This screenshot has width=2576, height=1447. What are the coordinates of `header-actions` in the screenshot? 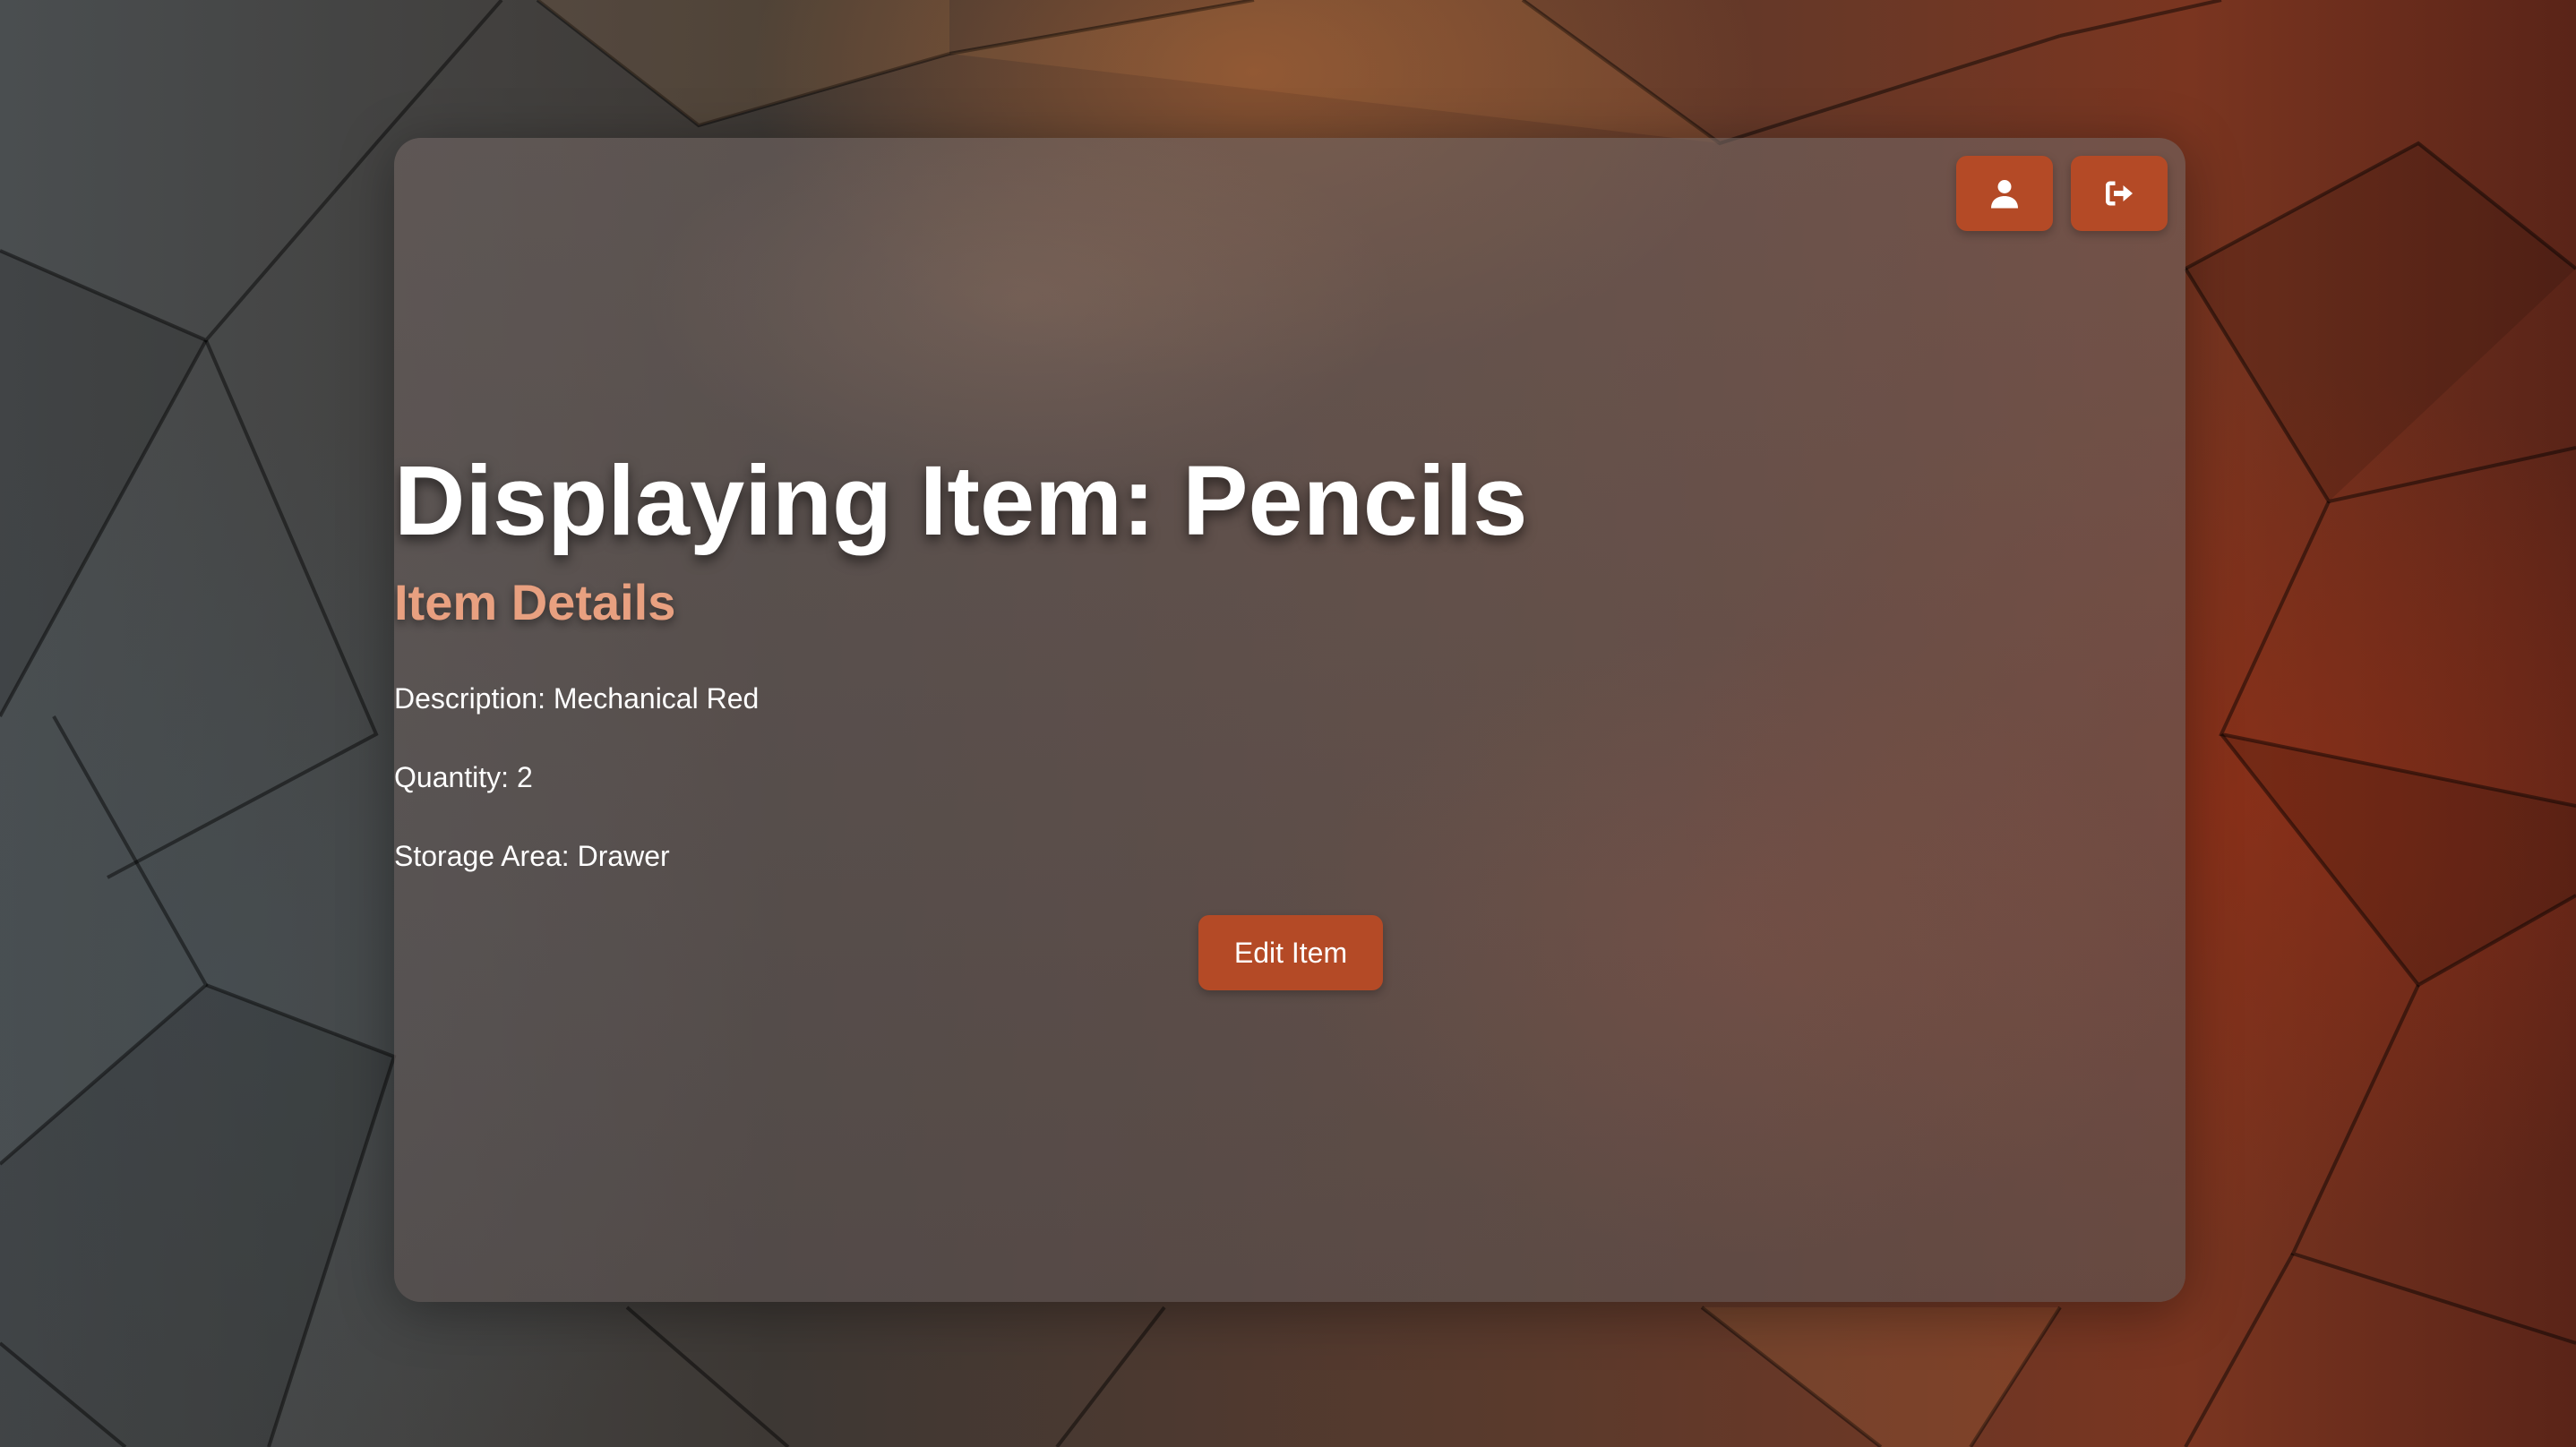 It's located at (2062, 193).